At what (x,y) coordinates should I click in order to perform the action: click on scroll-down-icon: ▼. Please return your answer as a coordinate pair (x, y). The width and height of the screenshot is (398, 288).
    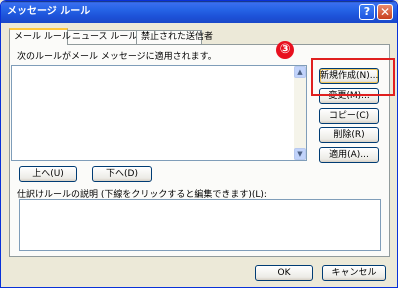
    Looking at the image, I should click on (300, 154).